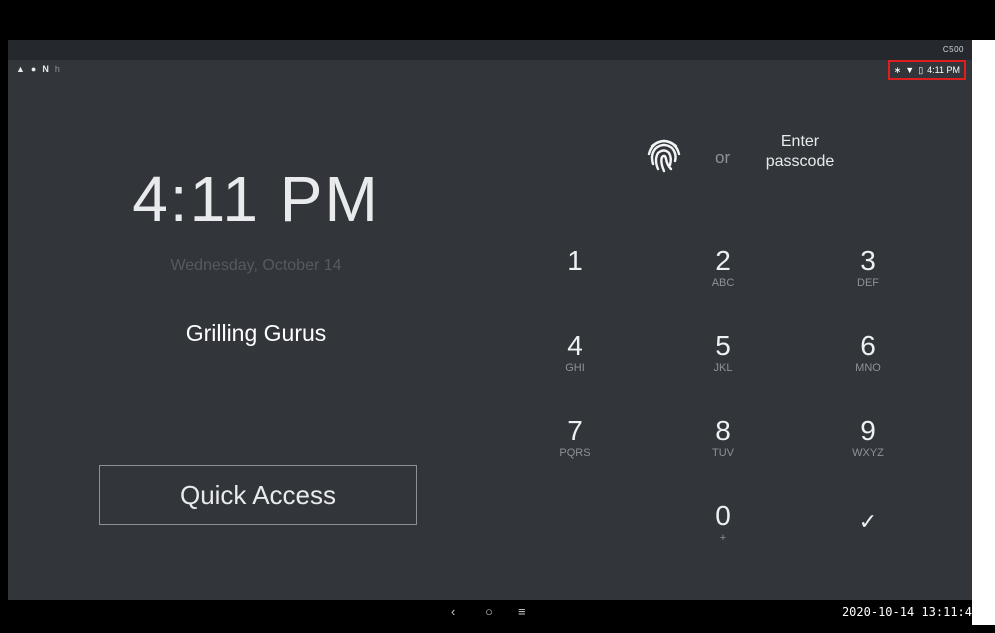  Describe the element at coordinates (723, 430) in the screenshot. I see `key-digit: 8` at that location.